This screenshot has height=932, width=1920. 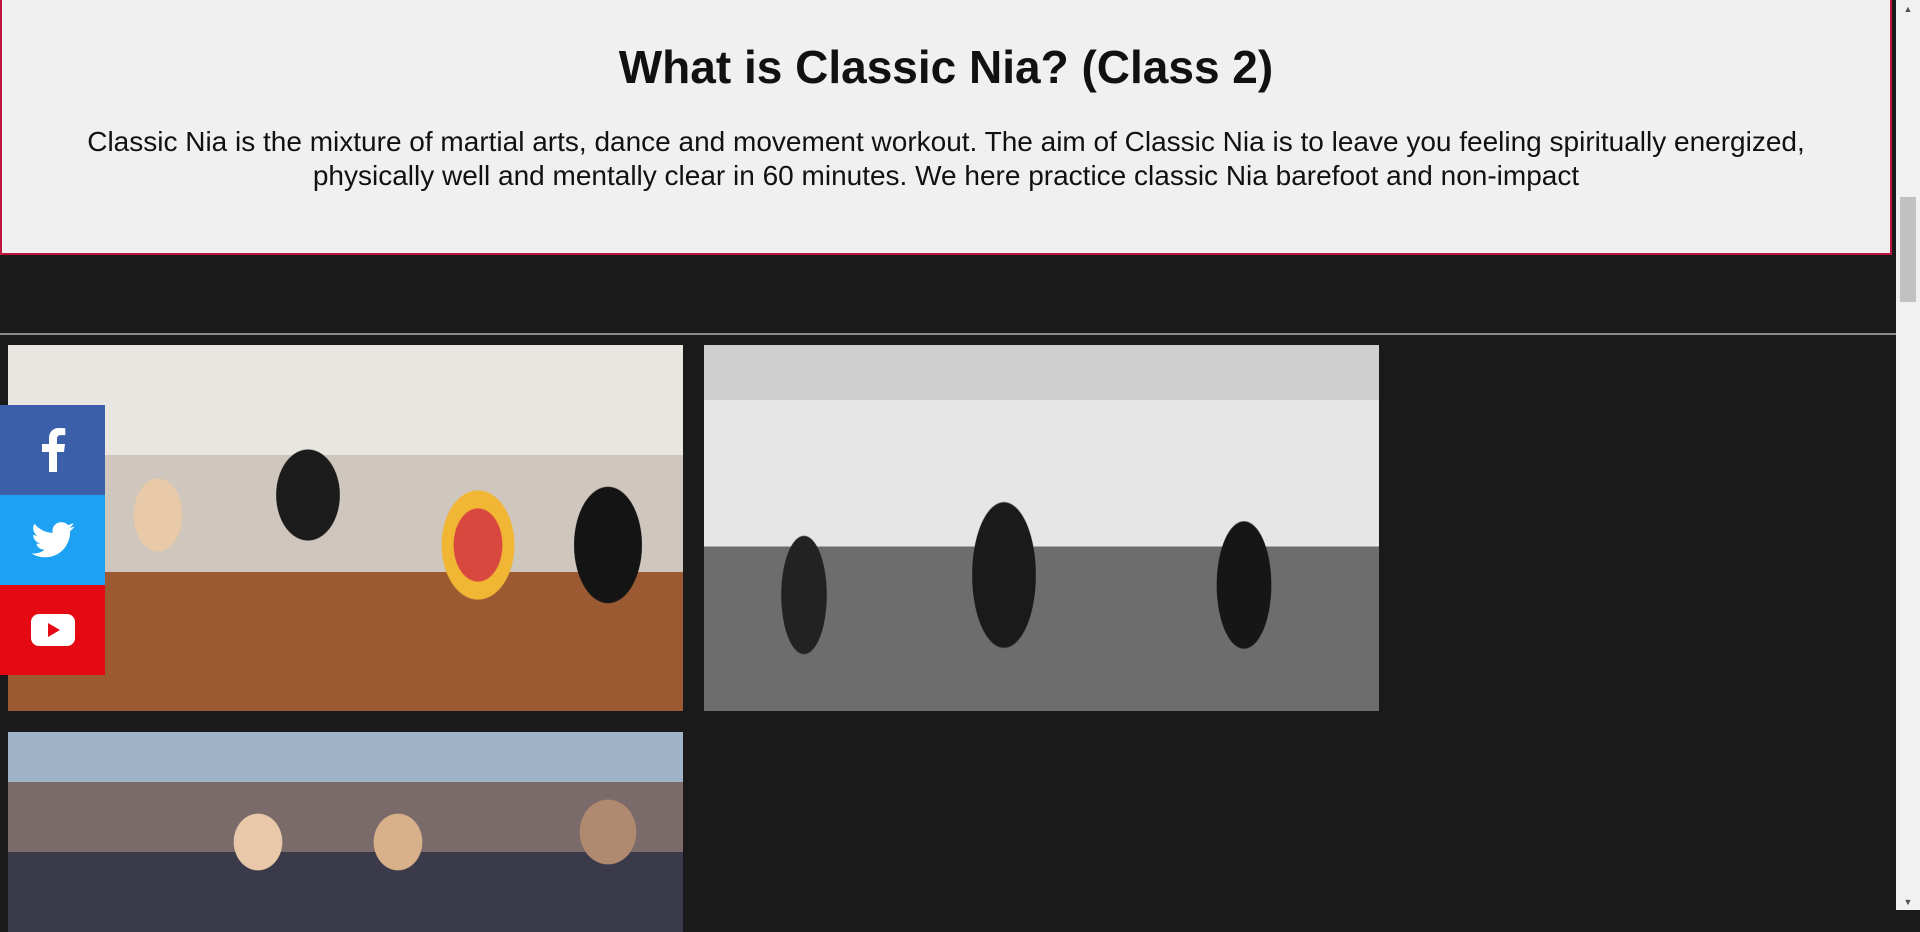 I want to click on scroll-thumb, so click(x=1908, y=249).